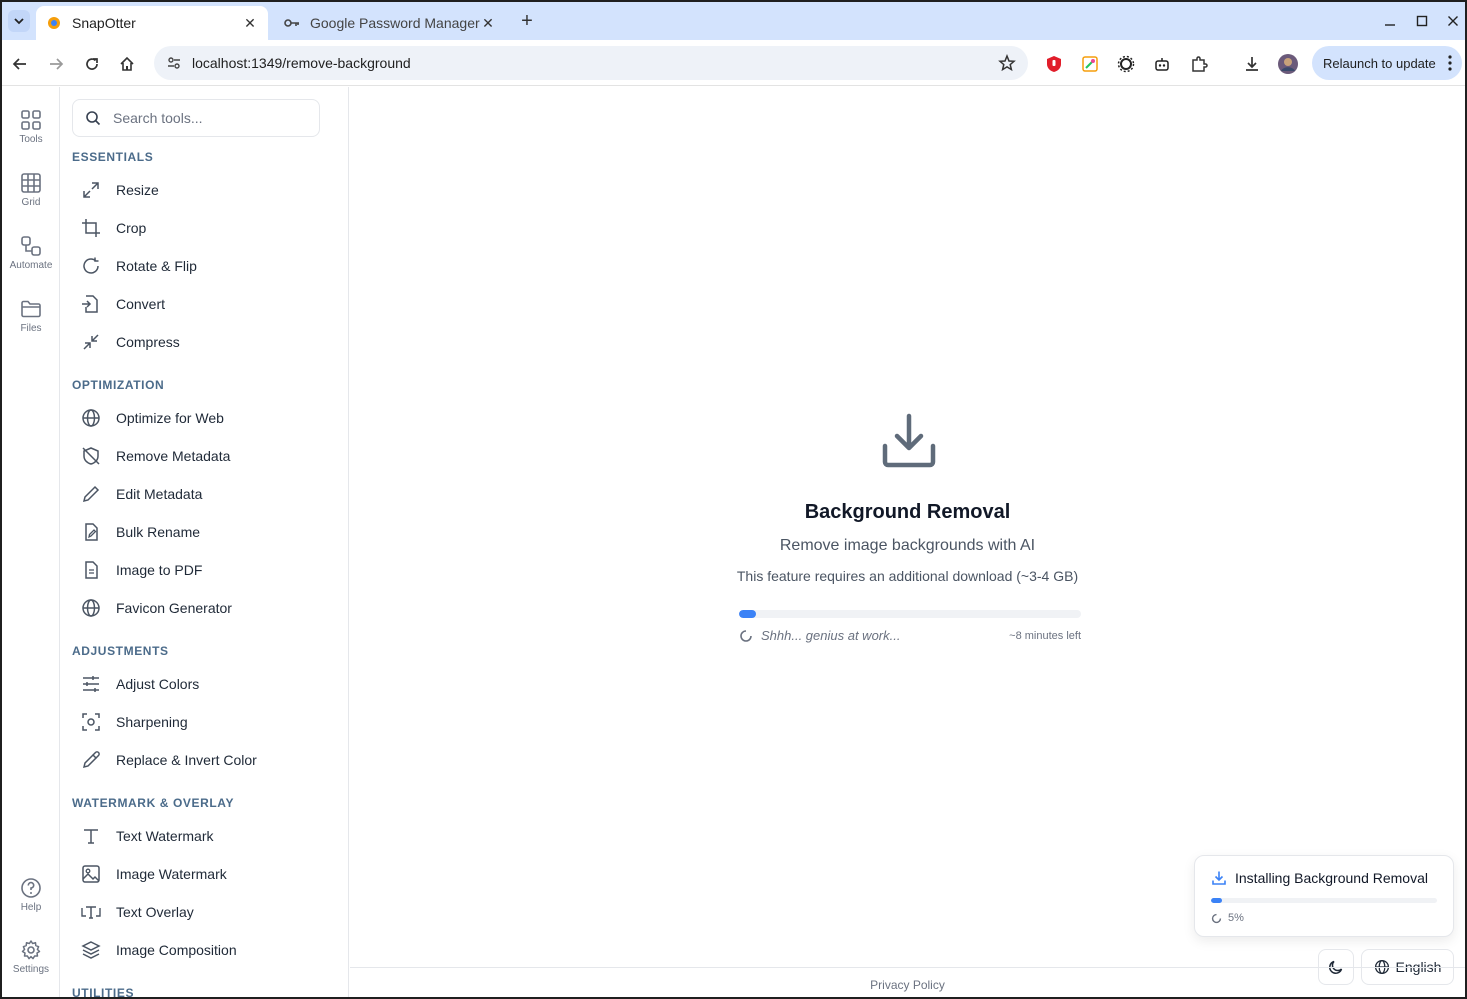 The image size is (1467, 999). Describe the element at coordinates (31, 965) in the screenshot. I see `rail-item-settings: Settings` at that location.